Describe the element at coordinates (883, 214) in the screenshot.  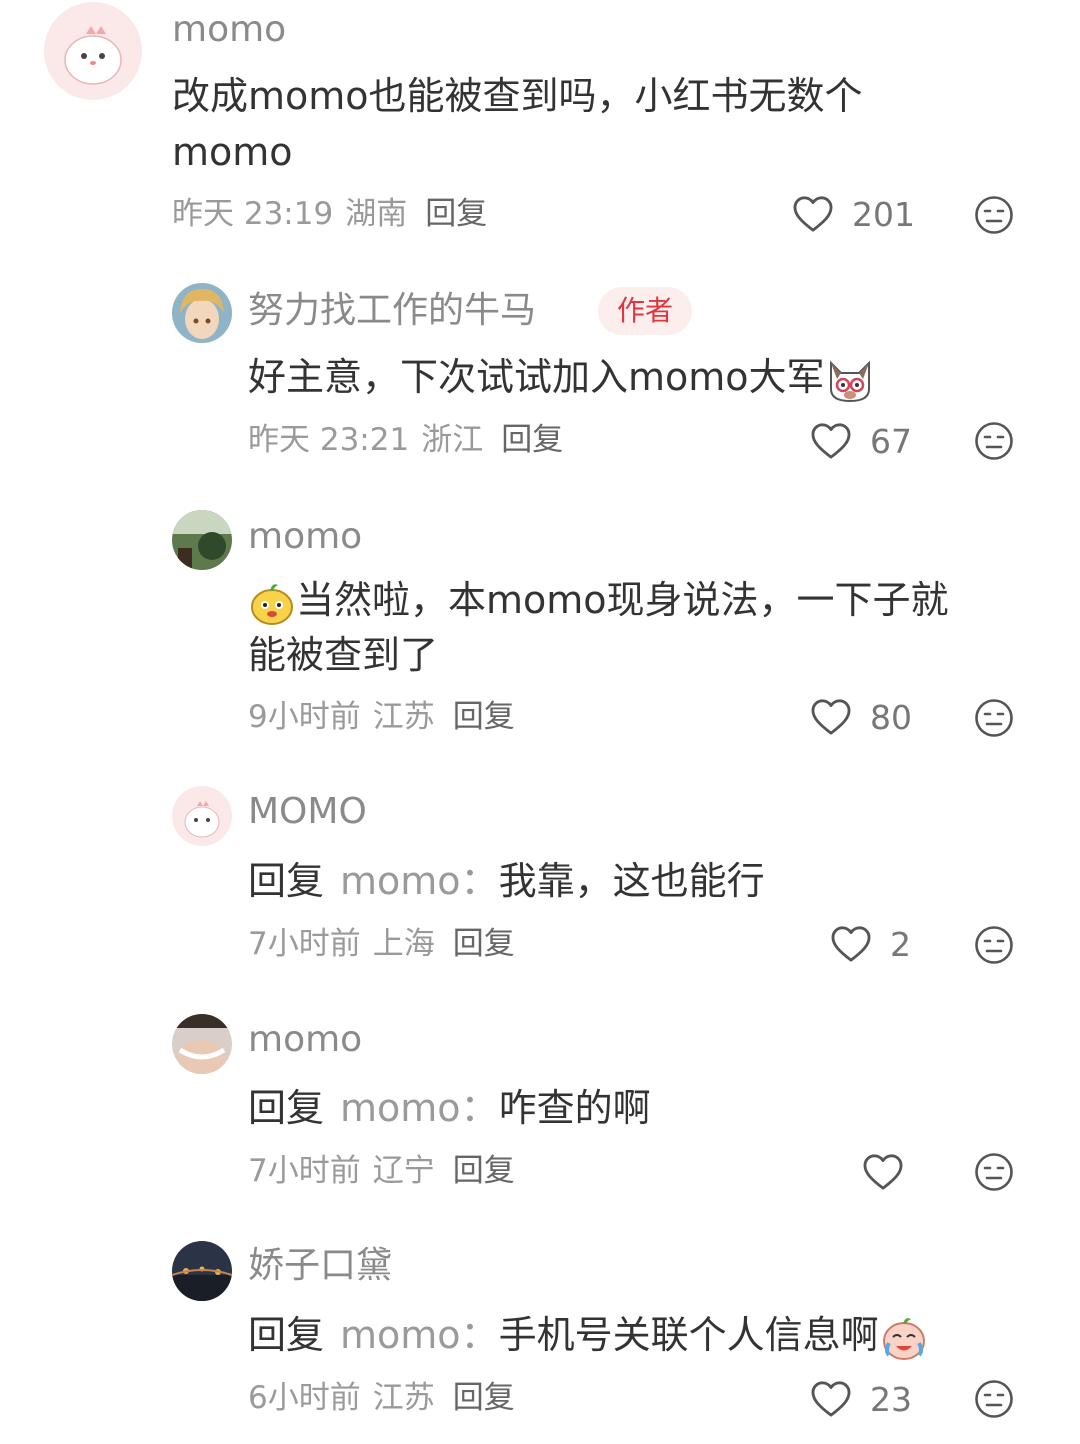
I see `like-count: 201` at that location.